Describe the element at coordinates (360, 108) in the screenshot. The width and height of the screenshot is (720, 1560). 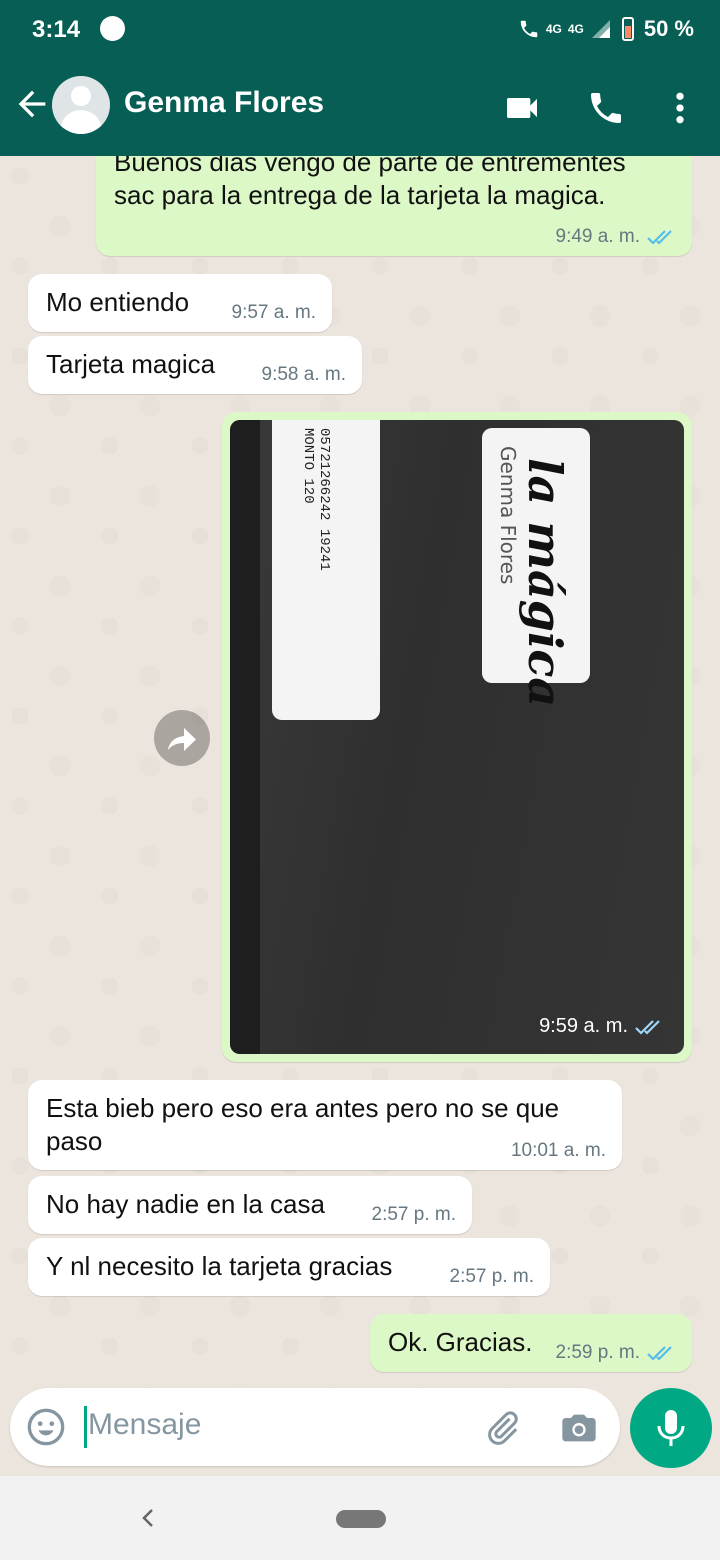
I see `chat-header: Genma Flores` at that location.